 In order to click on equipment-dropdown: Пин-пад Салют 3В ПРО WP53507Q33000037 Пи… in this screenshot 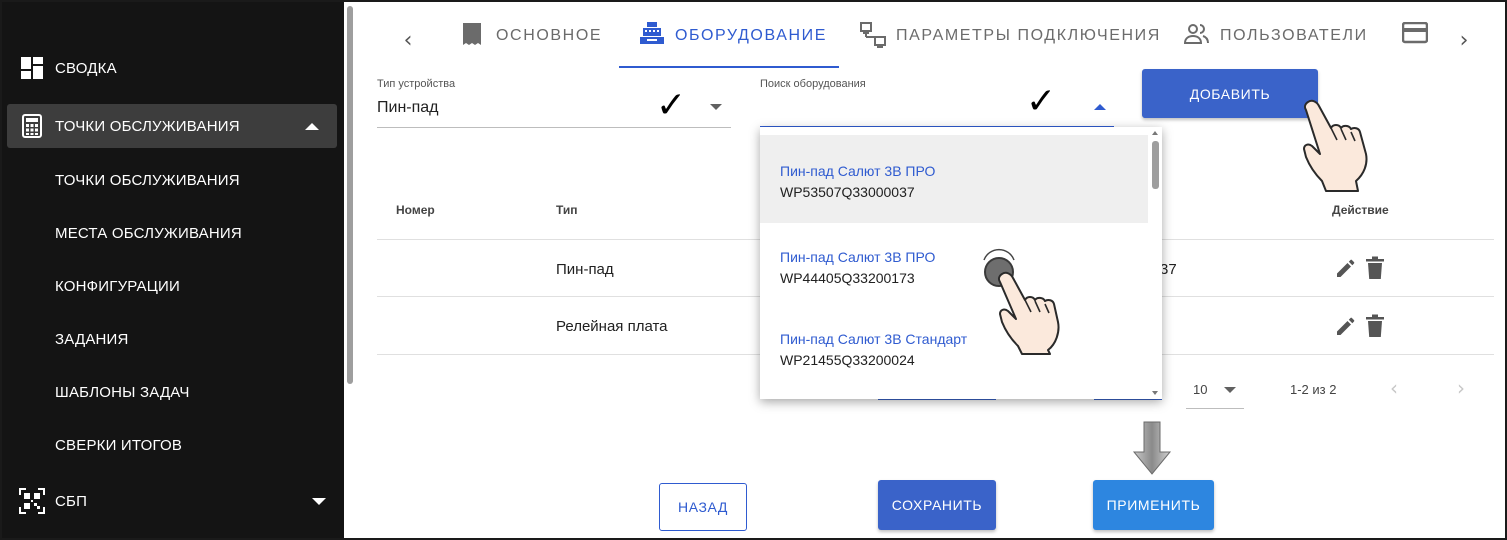, I will do `click(961, 263)`.